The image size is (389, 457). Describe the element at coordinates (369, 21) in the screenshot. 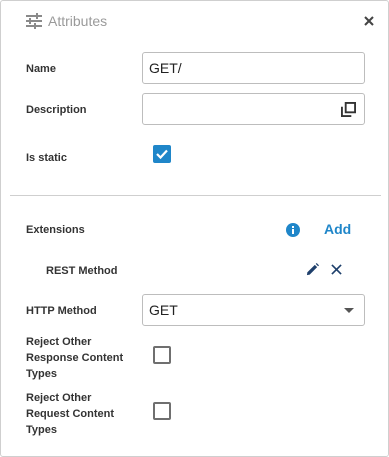

I see `close-icon` at that location.